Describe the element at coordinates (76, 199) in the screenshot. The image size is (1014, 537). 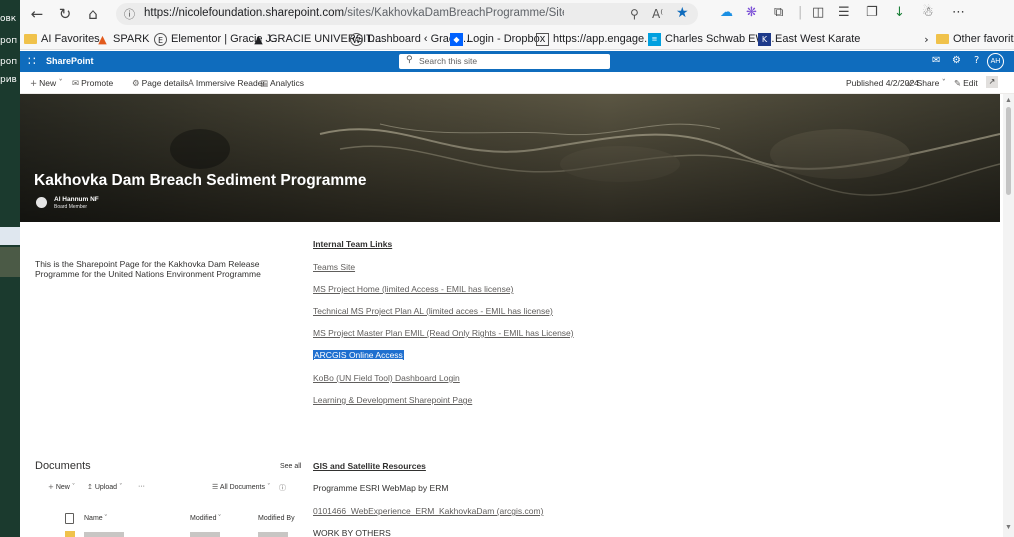
I see `author-name: Al Hannum NF` at that location.